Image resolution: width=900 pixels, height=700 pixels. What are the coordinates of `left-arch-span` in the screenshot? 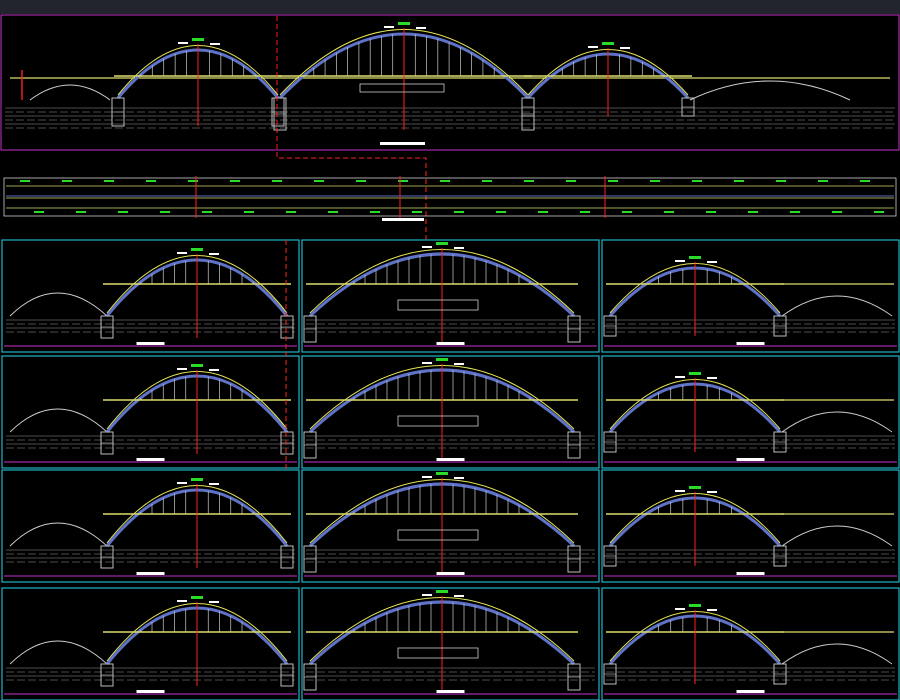 It's located at (197, 641).